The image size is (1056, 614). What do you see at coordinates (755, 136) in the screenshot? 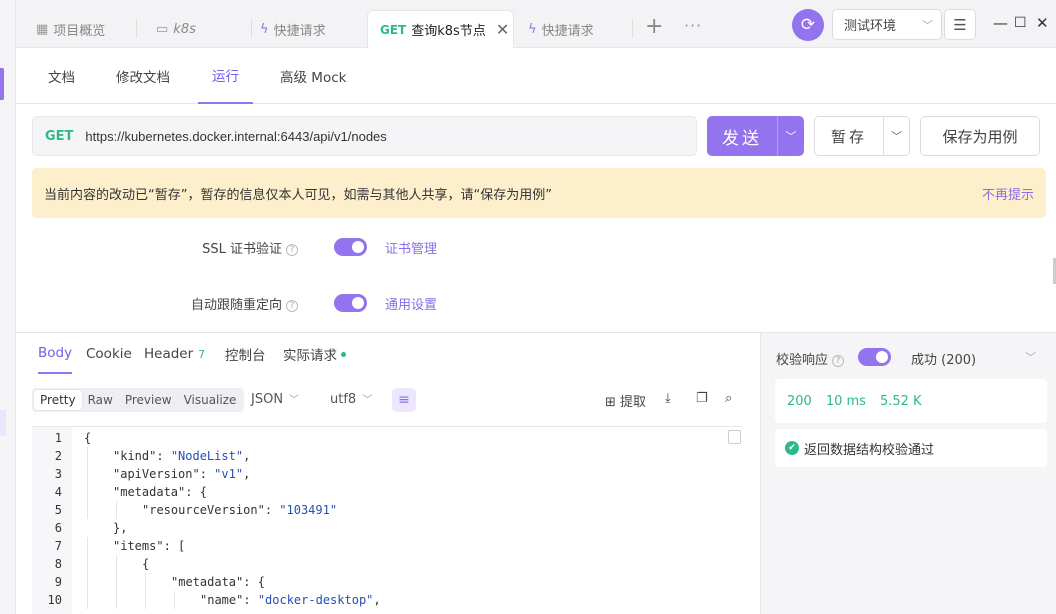
I see `send-button: 发送 ﹀` at bounding box center [755, 136].